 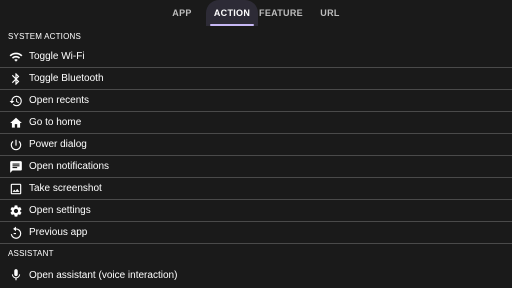 What do you see at coordinates (16, 167) in the screenshot?
I see `notification-message-icon` at bounding box center [16, 167].